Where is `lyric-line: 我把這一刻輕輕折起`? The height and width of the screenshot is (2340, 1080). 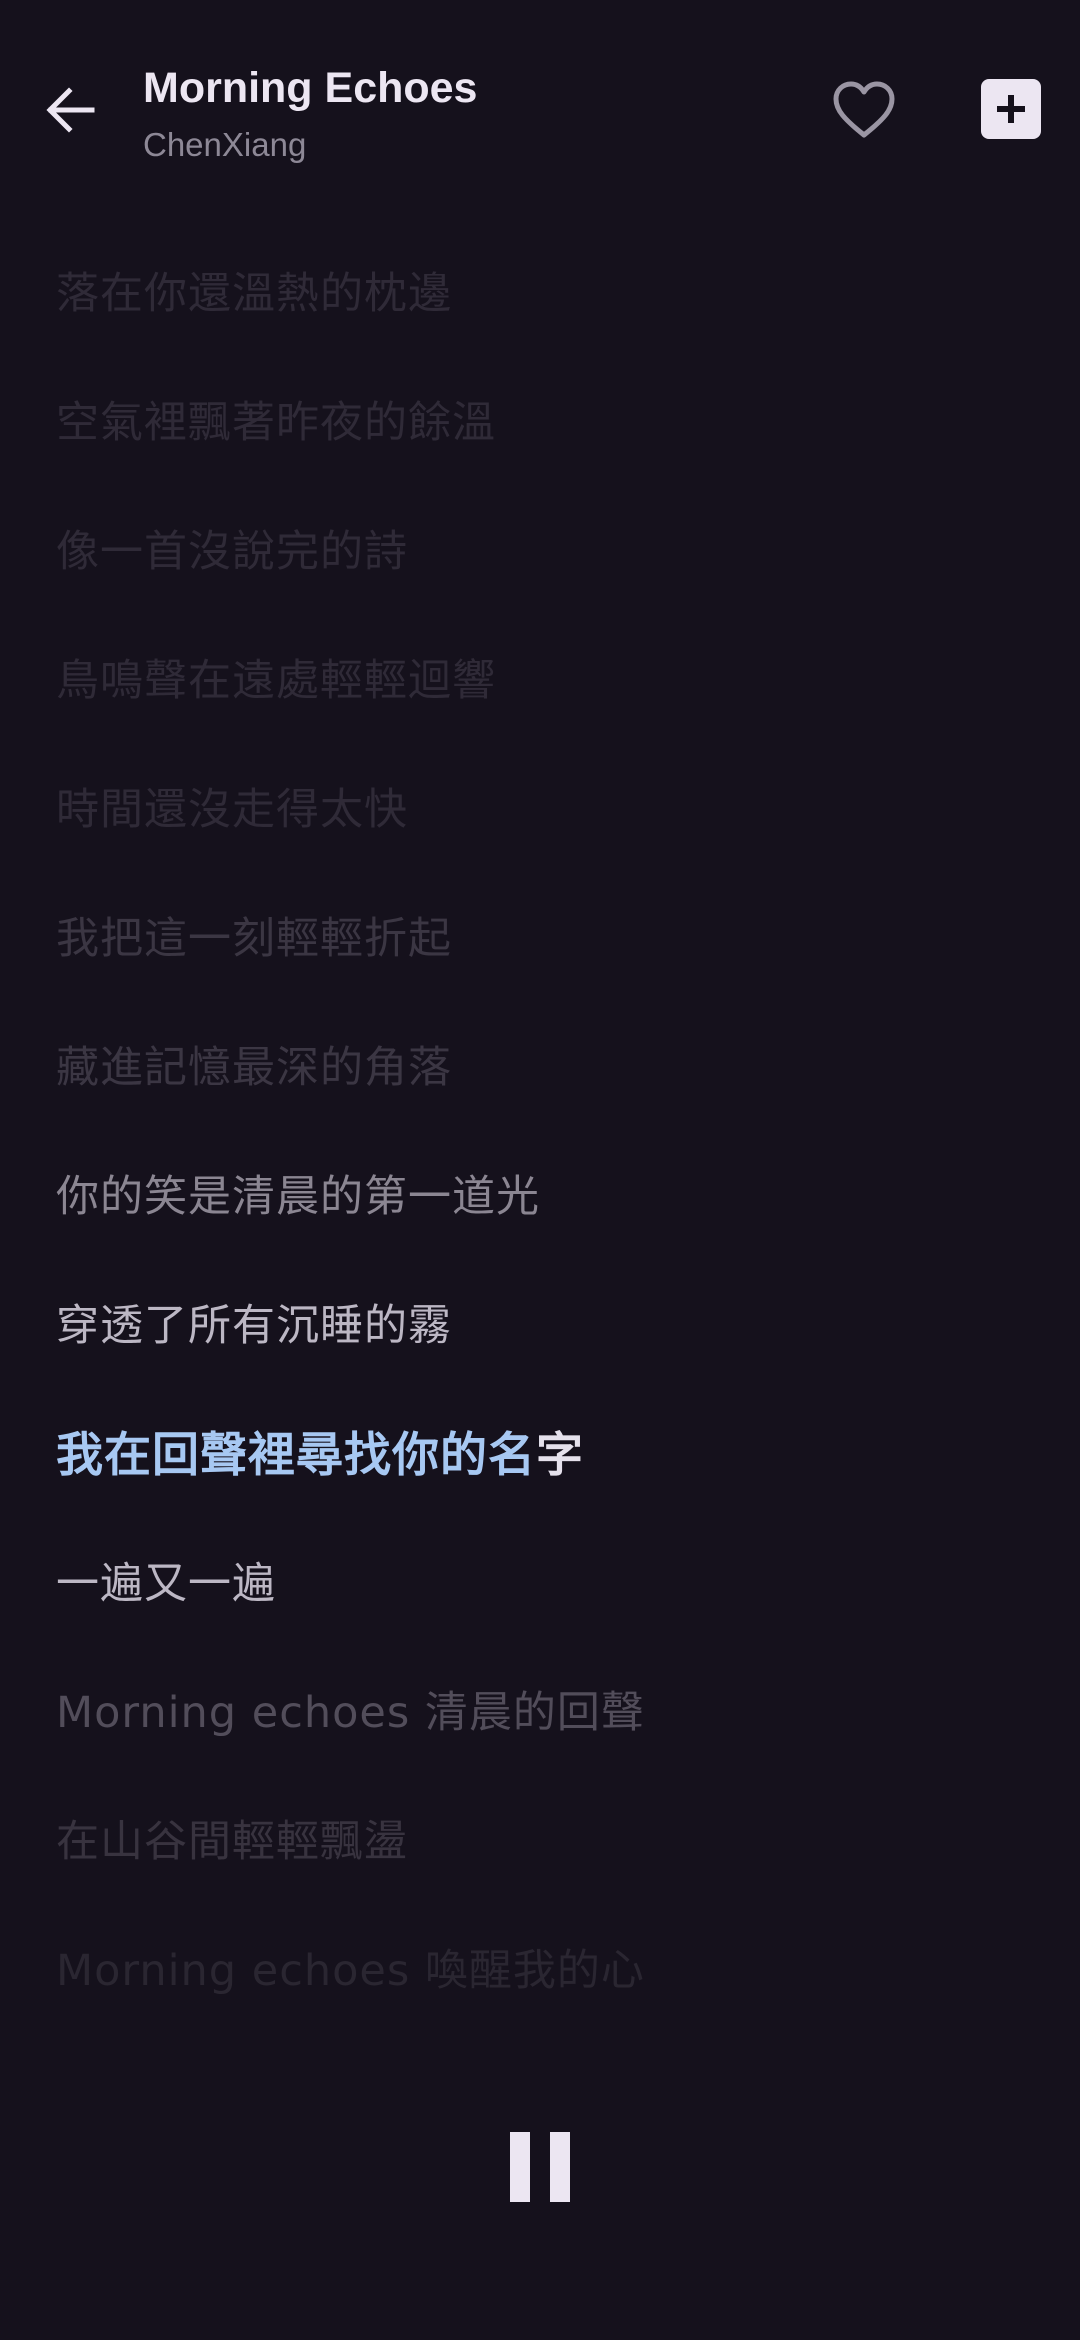
lyric-line: 我把這一刻輕輕折起 is located at coordinates (546, 934).